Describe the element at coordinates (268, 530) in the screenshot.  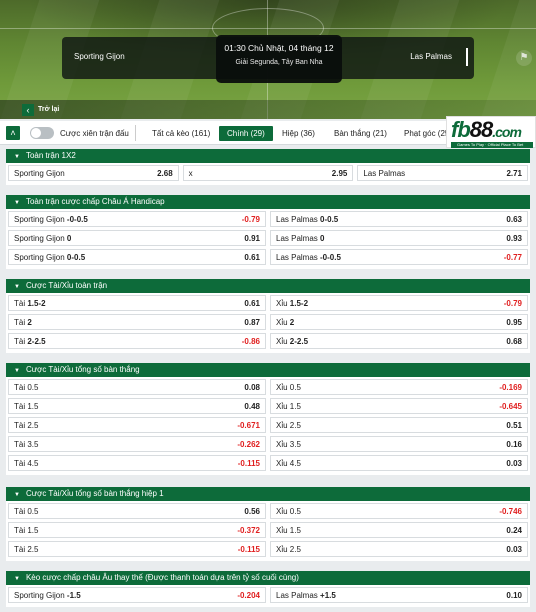
I see `odds-row: Tài 1.5 -0.372 Xỉu 1.5 0.24` at that location.